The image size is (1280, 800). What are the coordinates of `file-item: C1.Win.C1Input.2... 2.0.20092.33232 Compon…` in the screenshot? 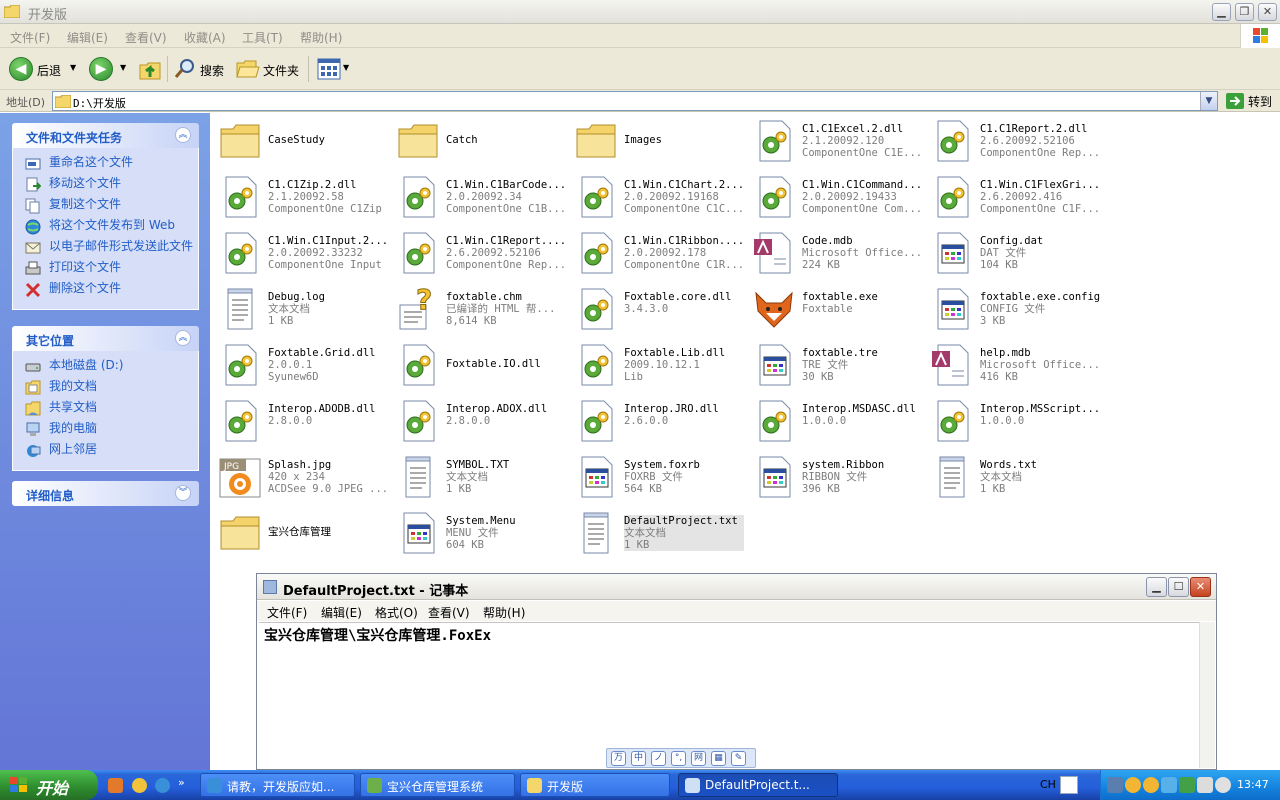 It's located at (301, 253).